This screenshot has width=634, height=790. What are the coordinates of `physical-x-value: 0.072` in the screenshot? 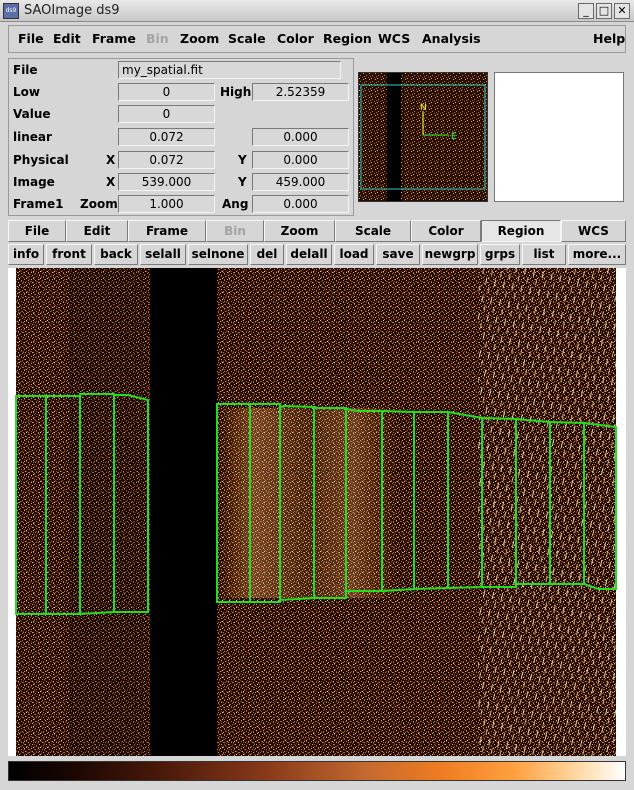 It's located at (166, 160).